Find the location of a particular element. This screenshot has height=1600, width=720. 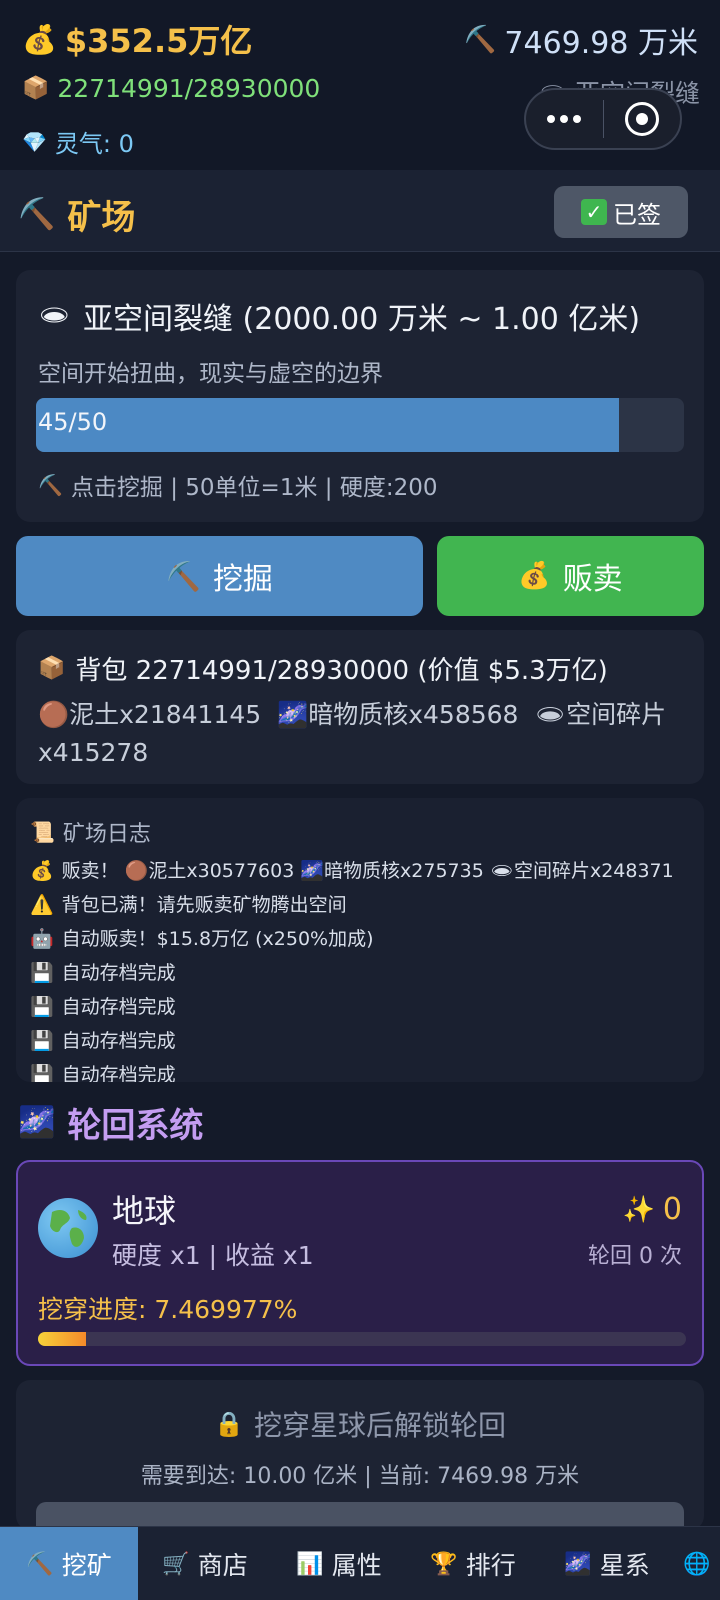

nav-item-shop: 🛒 商店 is located at coordinates (205, 1563).